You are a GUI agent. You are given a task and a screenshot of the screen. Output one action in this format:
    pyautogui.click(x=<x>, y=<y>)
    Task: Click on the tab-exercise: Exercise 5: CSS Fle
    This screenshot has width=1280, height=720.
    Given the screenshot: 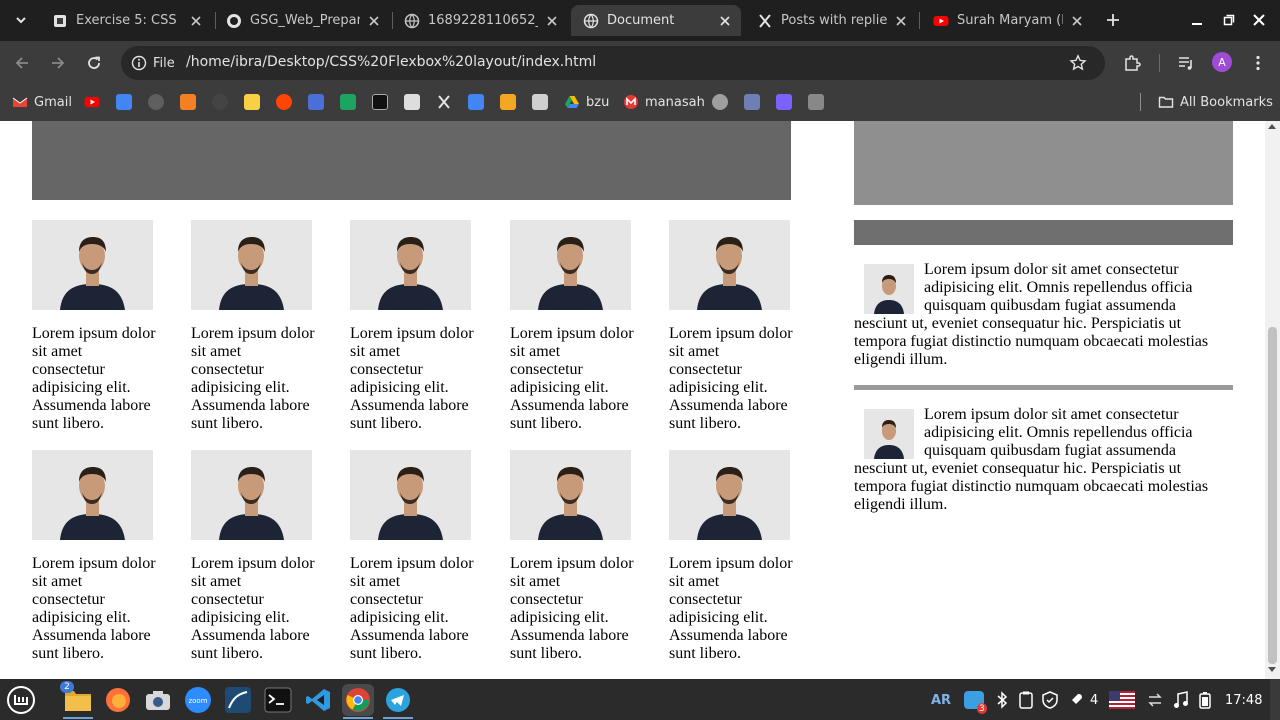 What is the action you would take?
    pyautogui.click(x=126, y=20)
    